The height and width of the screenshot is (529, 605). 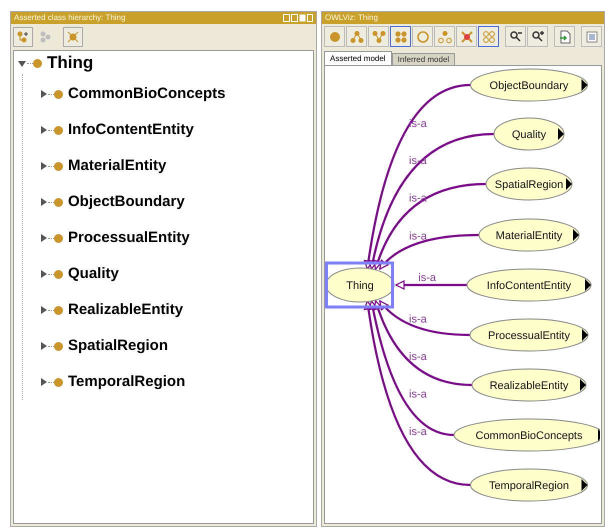 I want to click on tab: Asserted model, so click(x=358, y=58).